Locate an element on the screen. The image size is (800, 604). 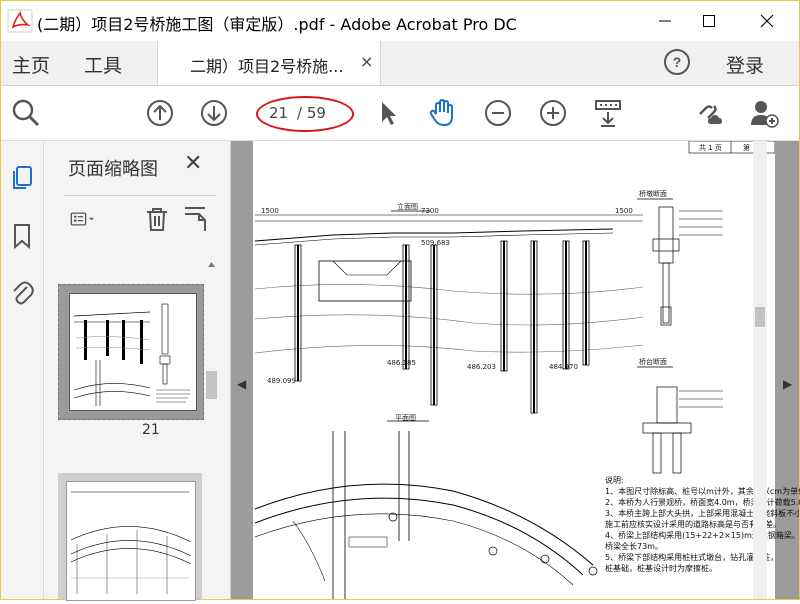
page-thumbnail-selected is located at coordinates (131, 352).